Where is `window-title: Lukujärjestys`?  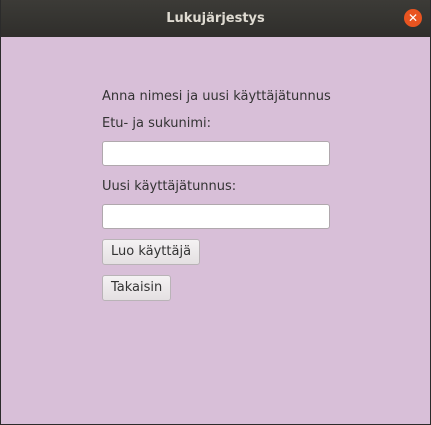
window-title: Lukujärjestys is located at coordinates (215, 18).